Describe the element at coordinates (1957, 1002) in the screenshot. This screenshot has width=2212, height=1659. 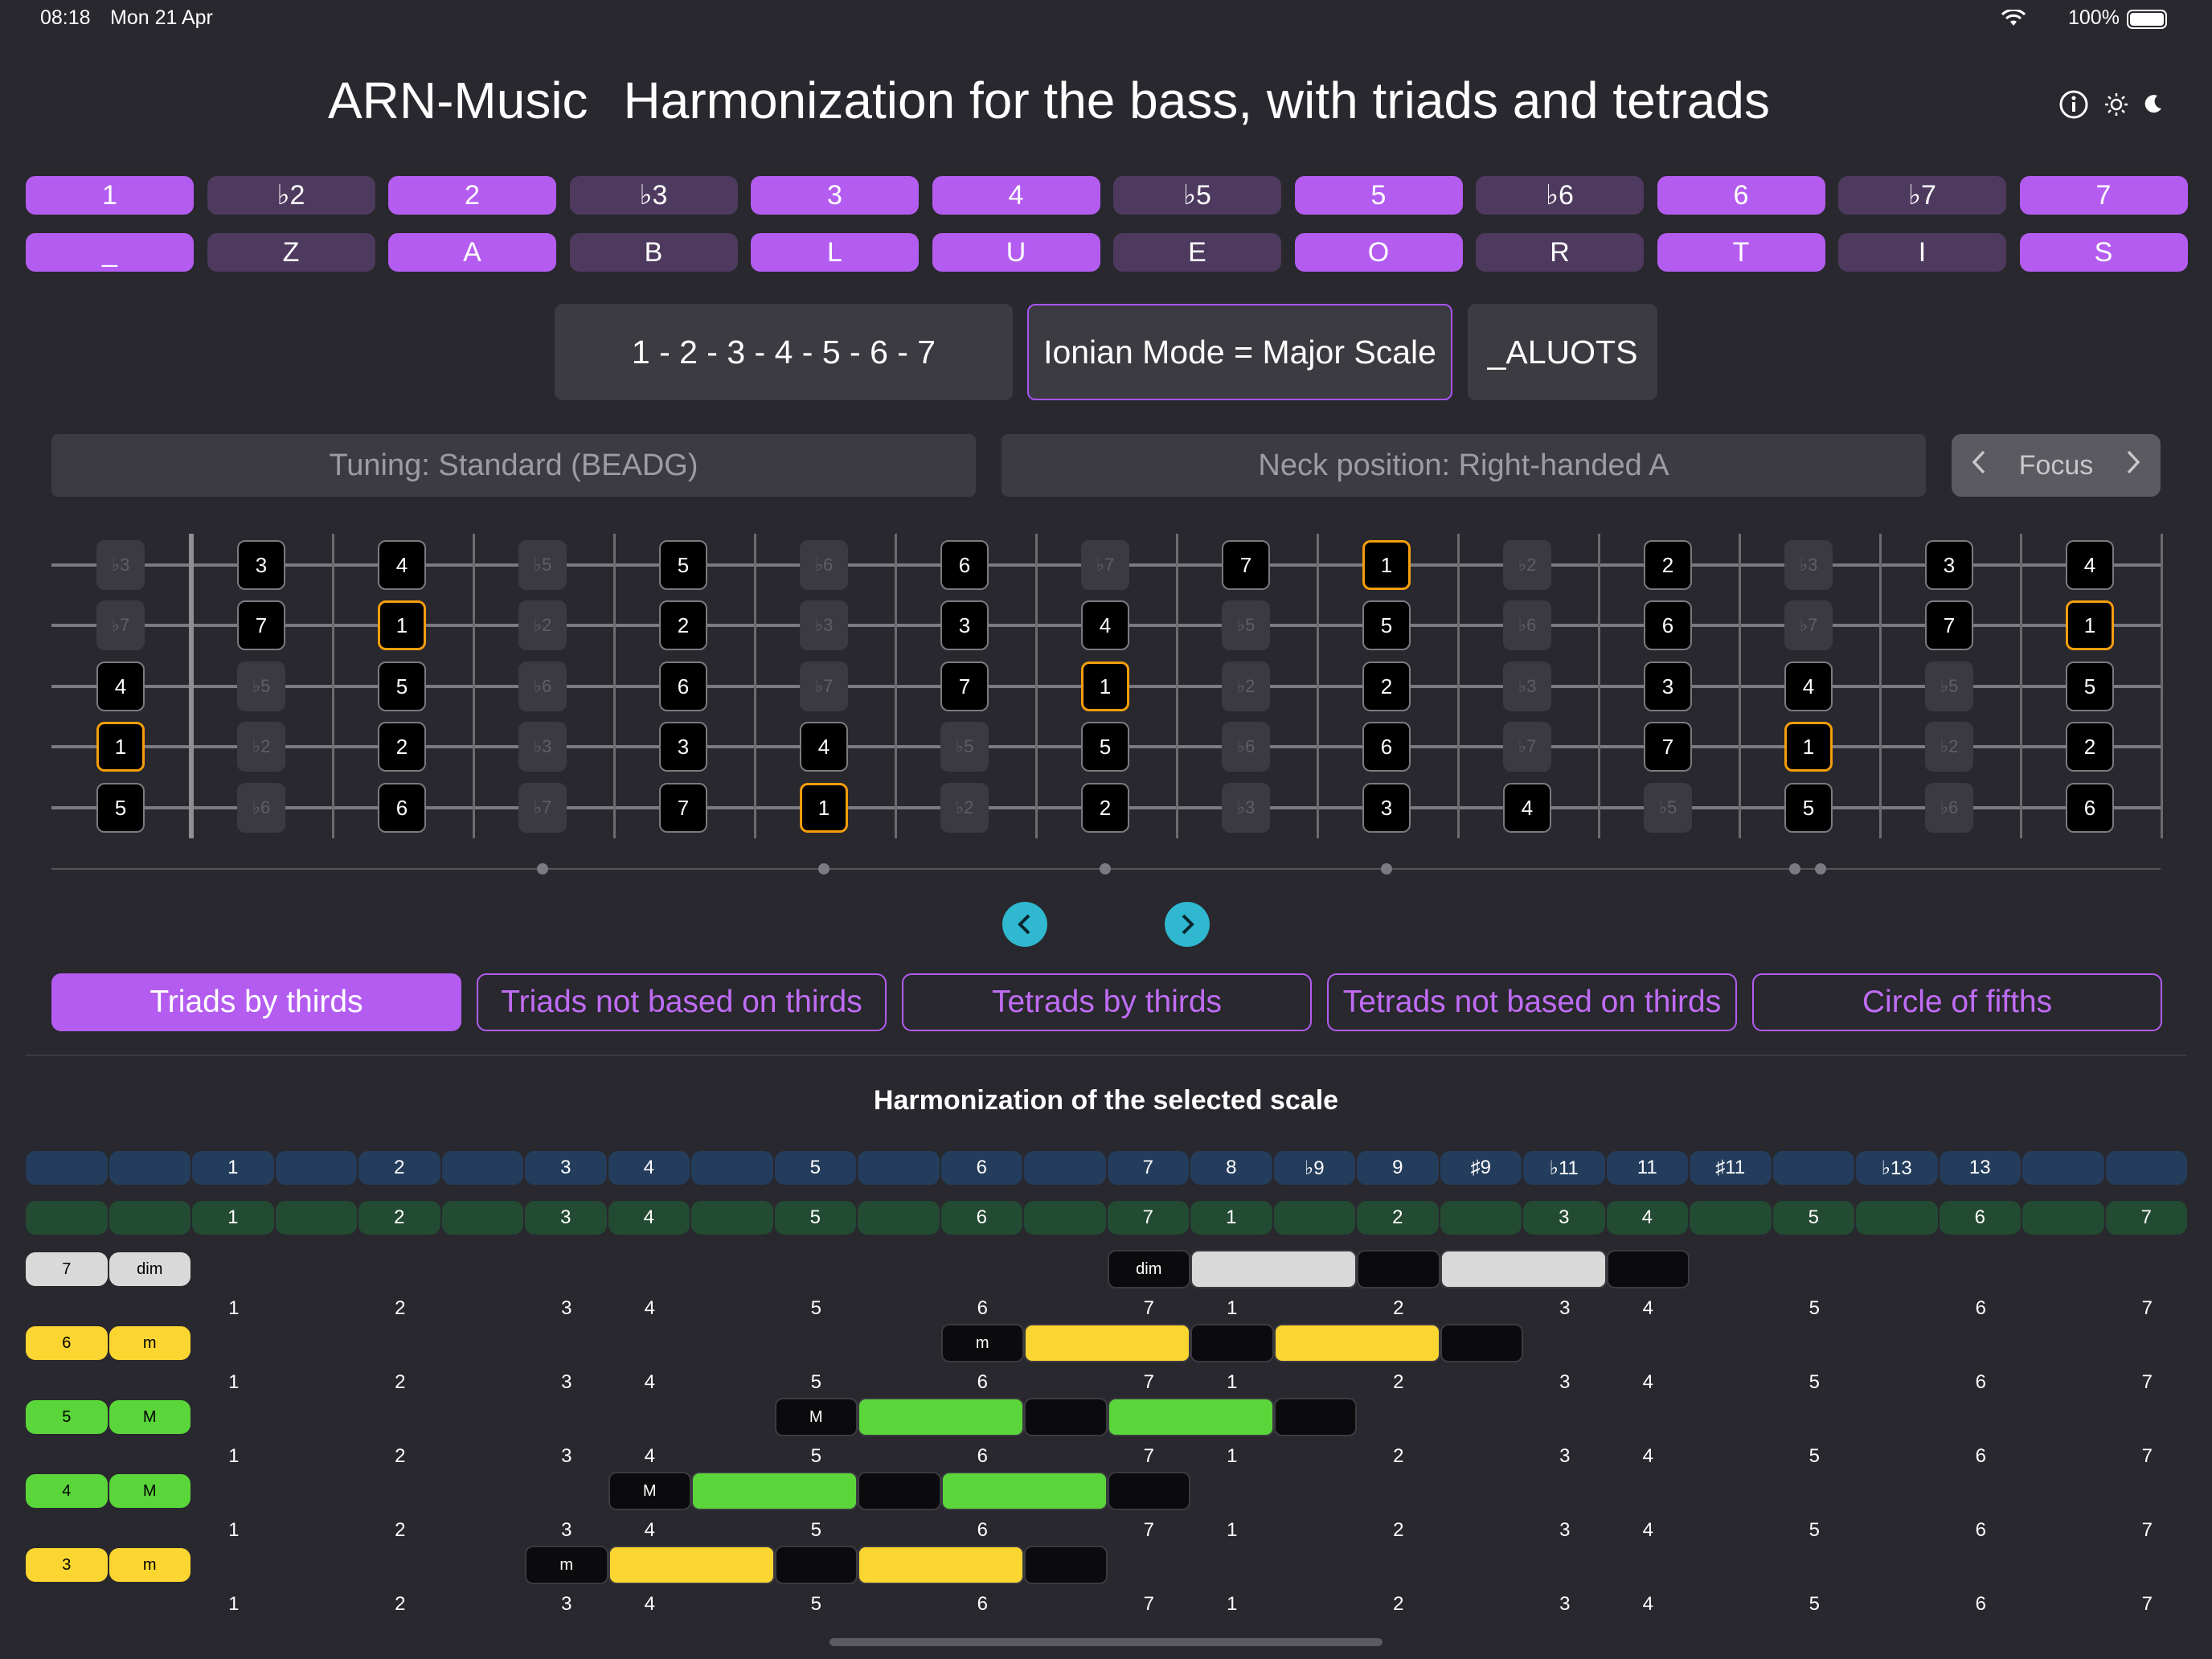
I see `tab-harmonization: Circle of fifths` at that location.